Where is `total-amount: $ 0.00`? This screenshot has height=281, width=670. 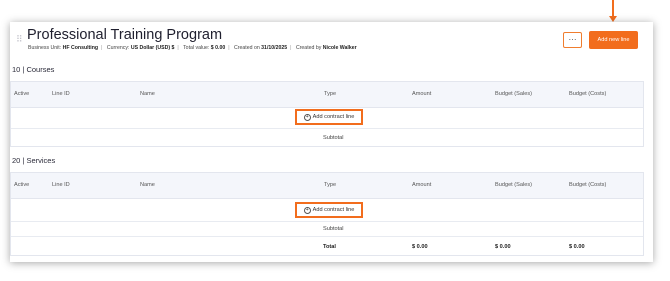 total-amount: $ 0.00 is located at coordinates (420, 247).